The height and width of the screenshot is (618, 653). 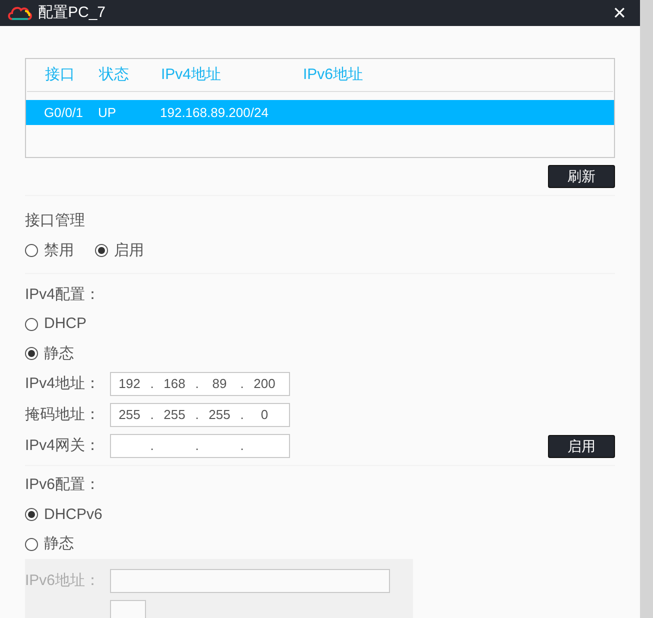 I want to click on radio-option: DHCP, so click(x=320, y=324).